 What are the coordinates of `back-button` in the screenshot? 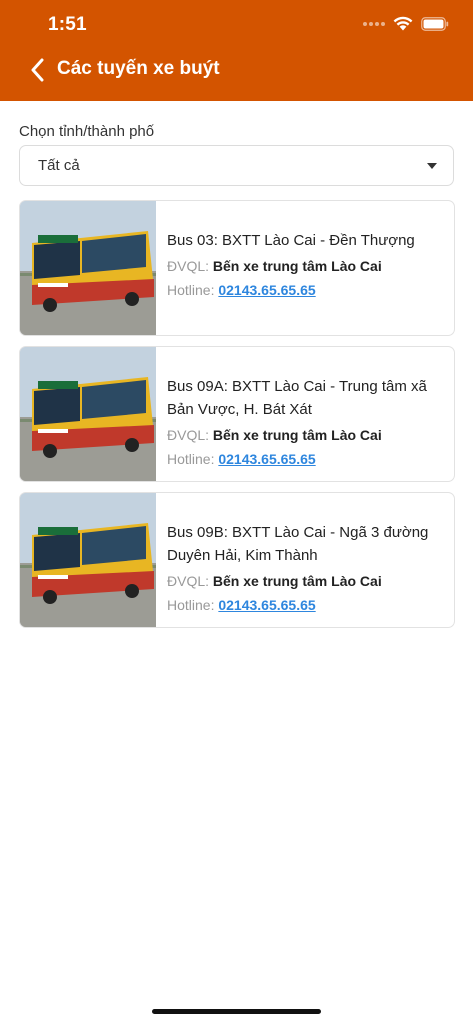 It's located at (37, 70).